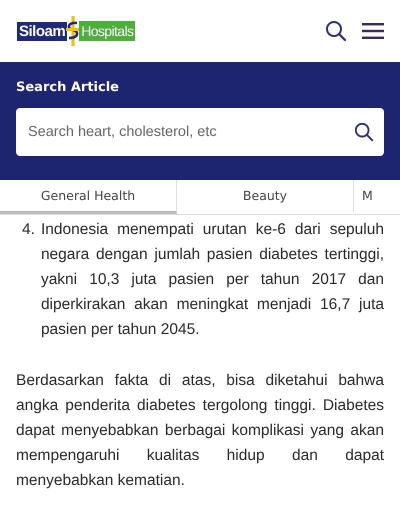 This screenshot has width=400, height=512. I want to click on section-title: Search Article, so click(68, 87).